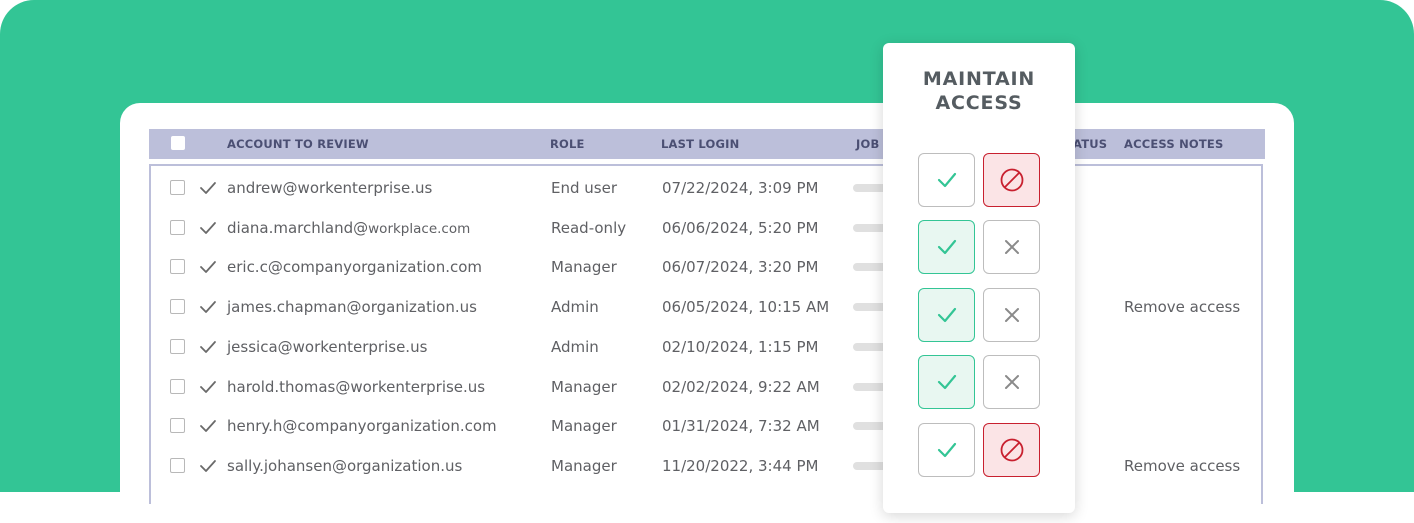 The width and height of the screenshot is (1414, 523). Describe the element at coordinates (419, 228) in the screenshot. I see `account-email-domain: workplace.com` at that location.